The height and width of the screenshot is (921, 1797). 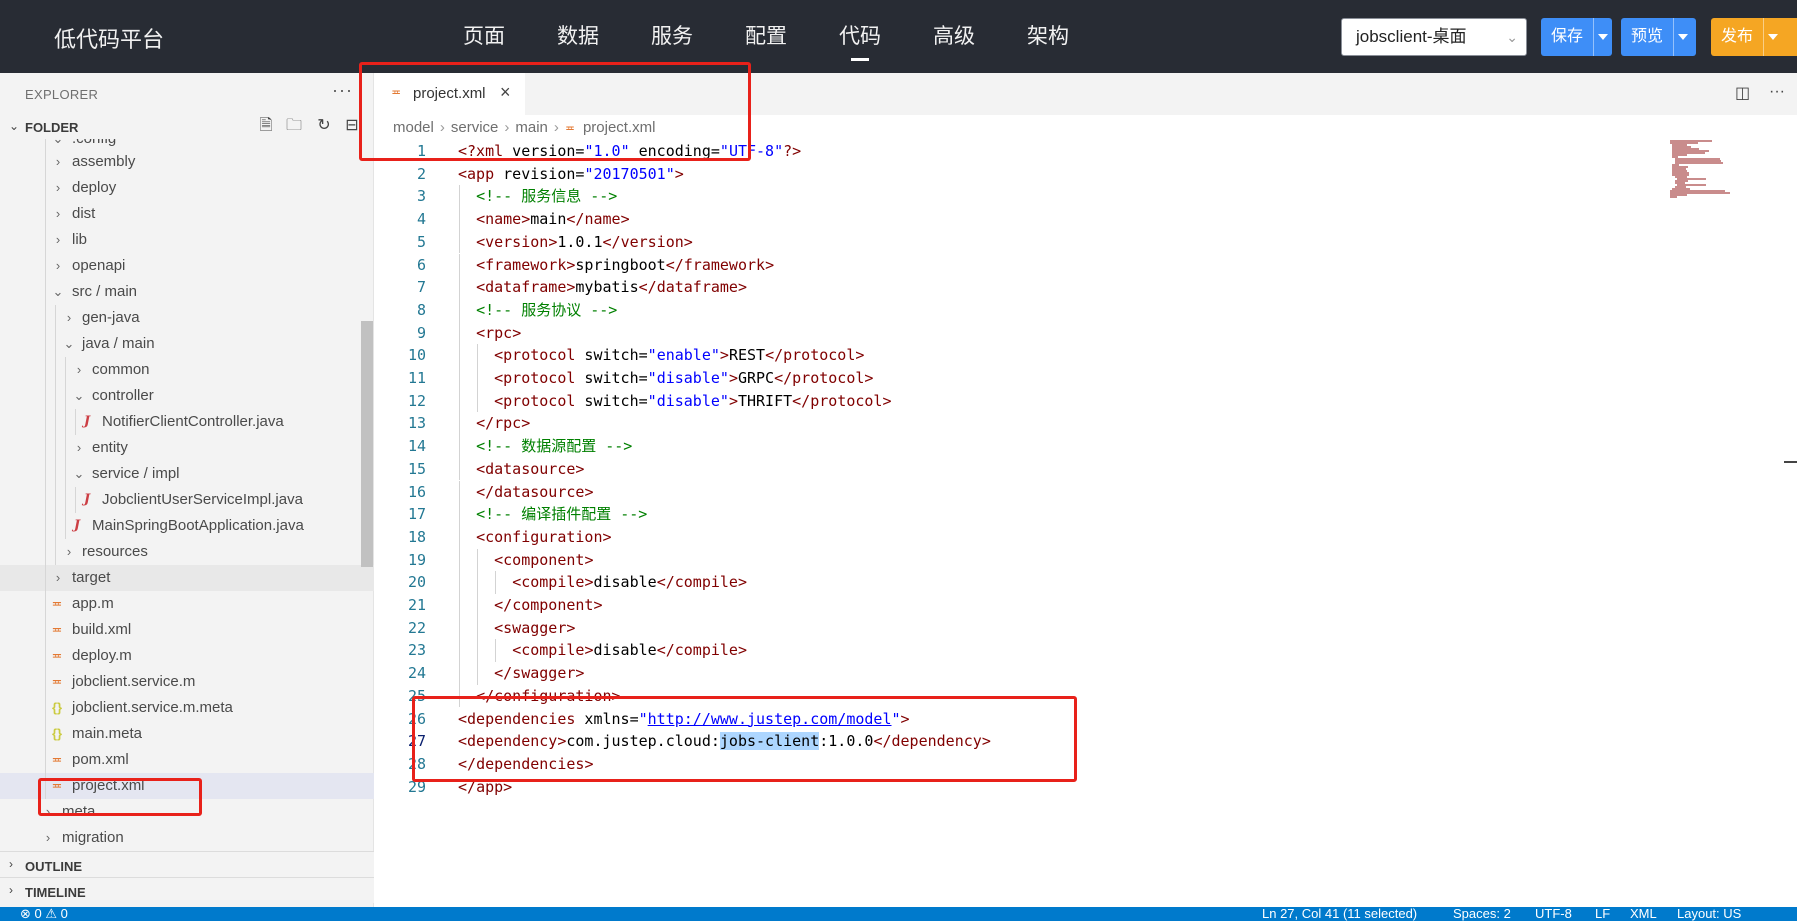 I want to click on code-line: 9 <rpc>, so click(x=1025, y=333).